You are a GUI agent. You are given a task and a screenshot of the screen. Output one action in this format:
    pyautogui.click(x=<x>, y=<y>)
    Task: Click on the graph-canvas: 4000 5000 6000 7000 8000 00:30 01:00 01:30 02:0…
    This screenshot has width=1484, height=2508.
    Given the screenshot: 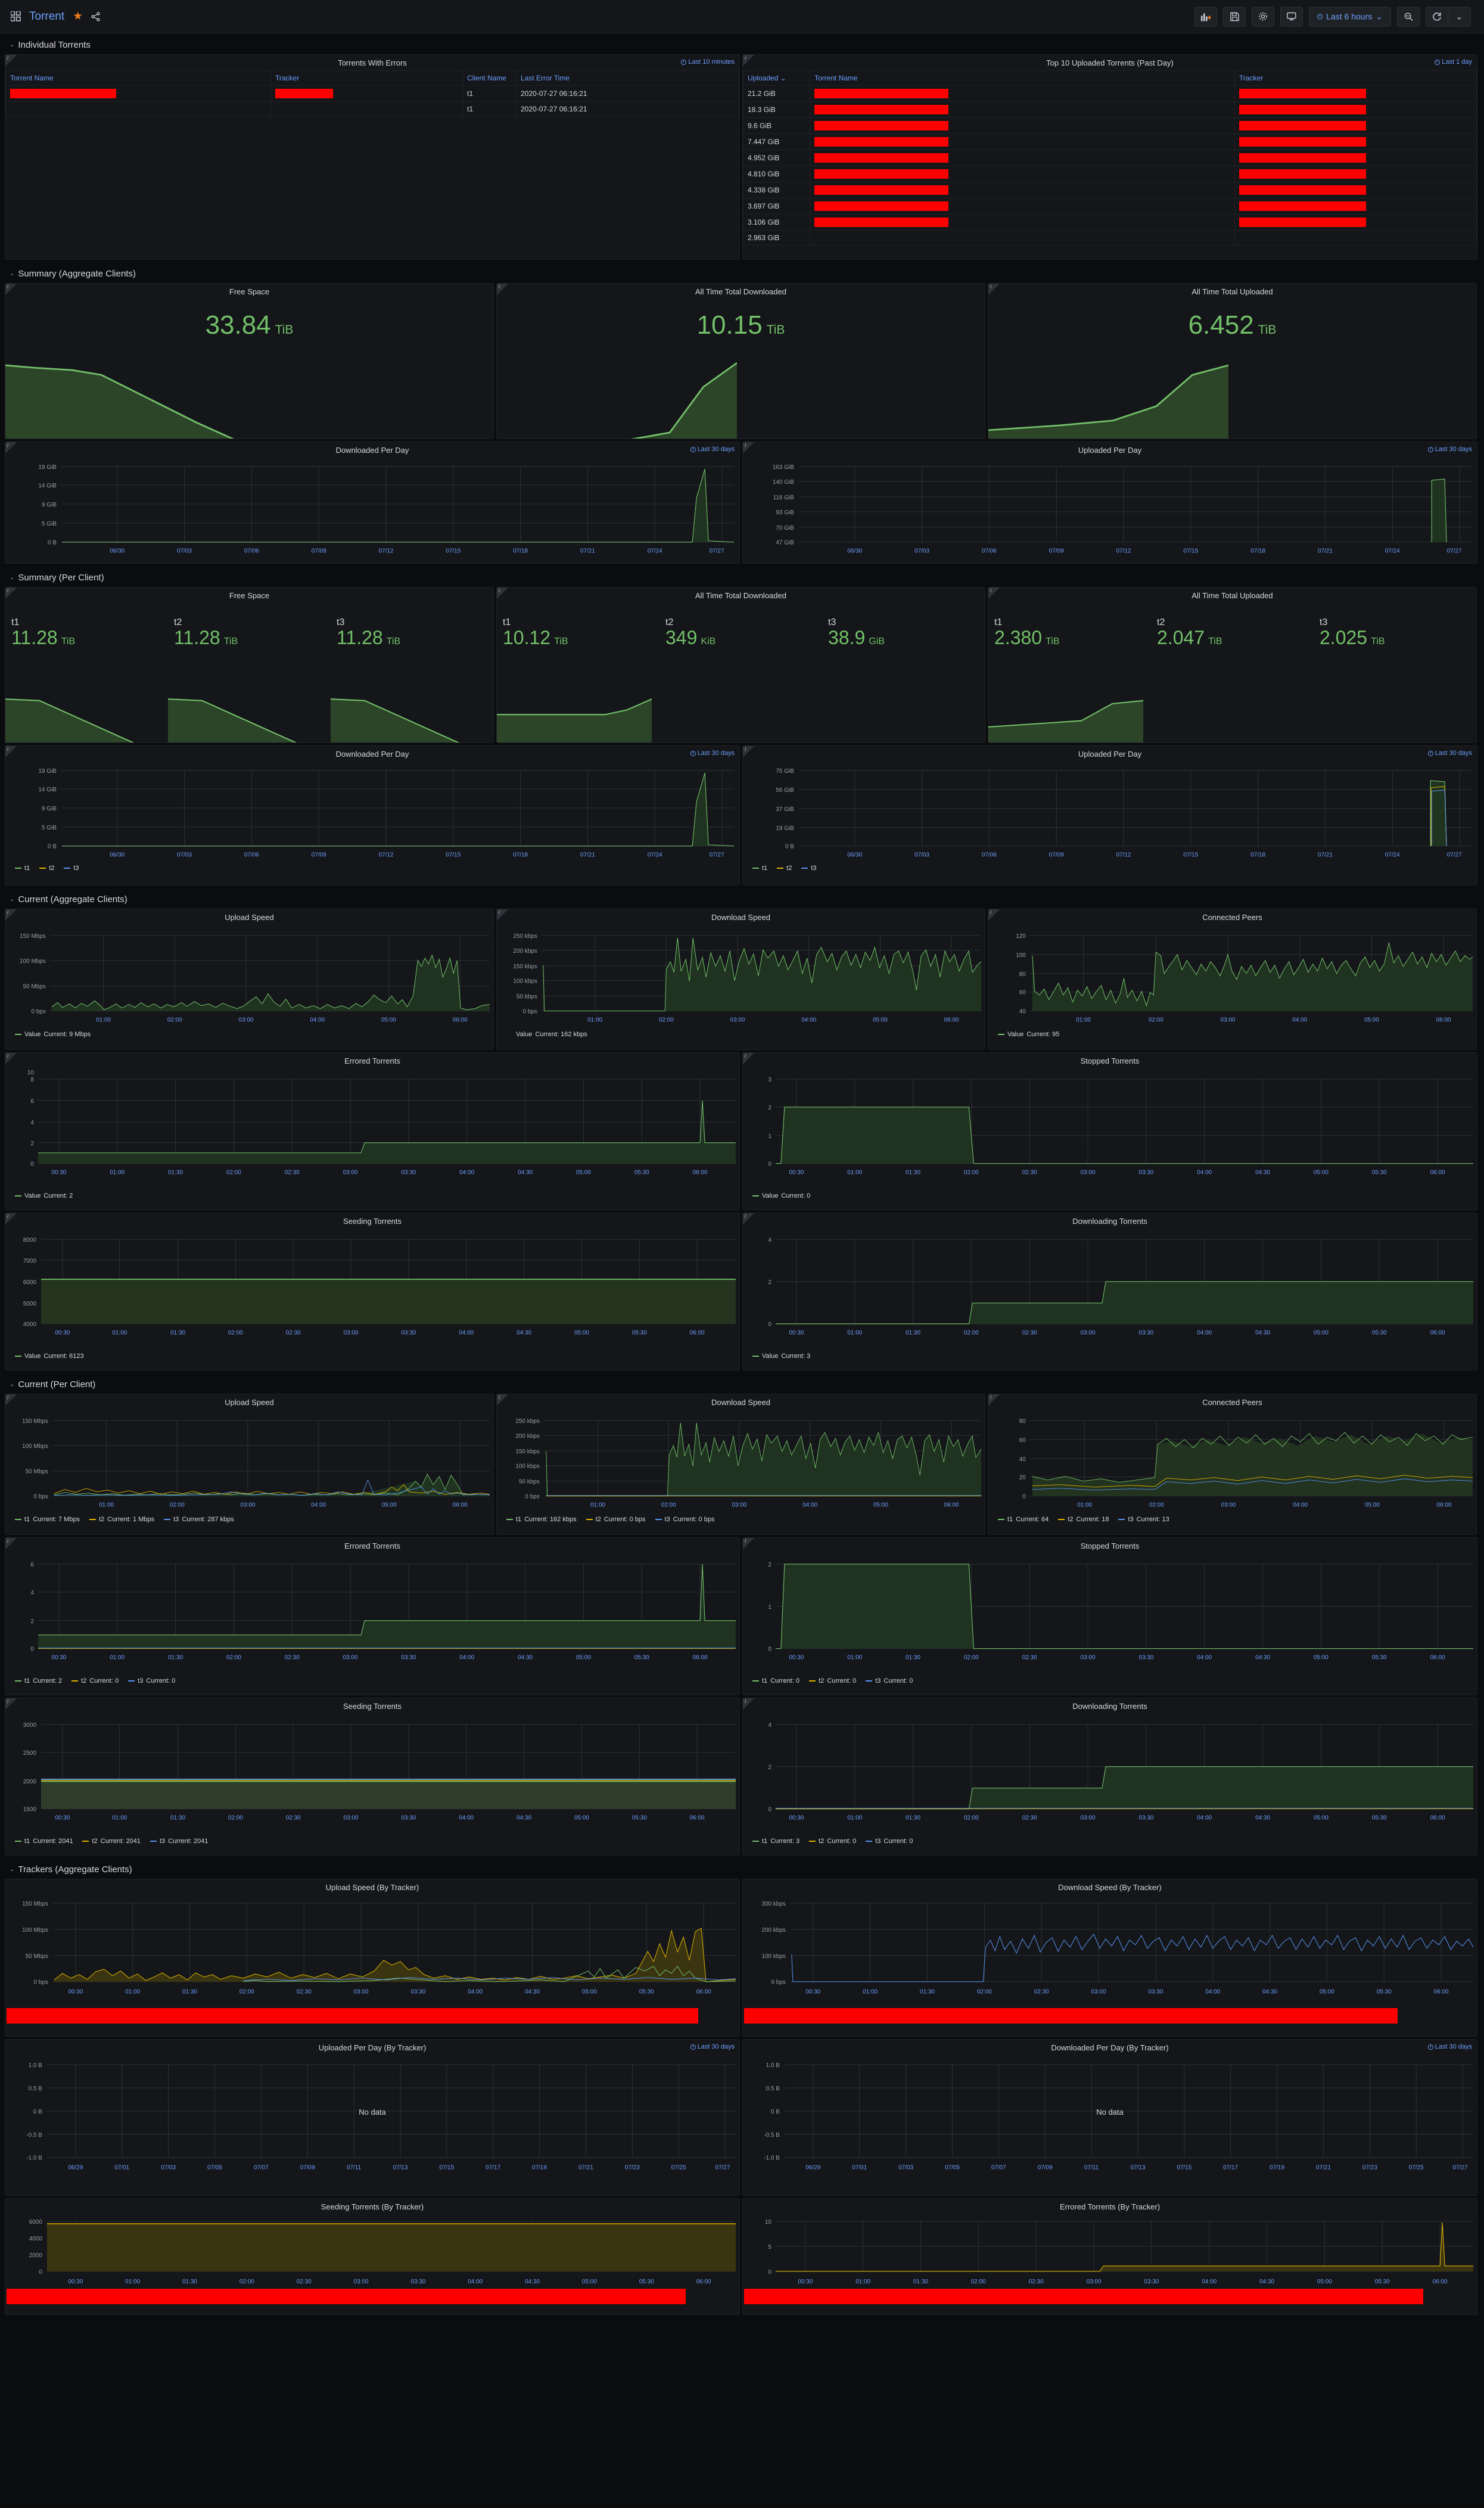 What is the action you would take?
    pyautogui.click(x=372, y=1294)
    